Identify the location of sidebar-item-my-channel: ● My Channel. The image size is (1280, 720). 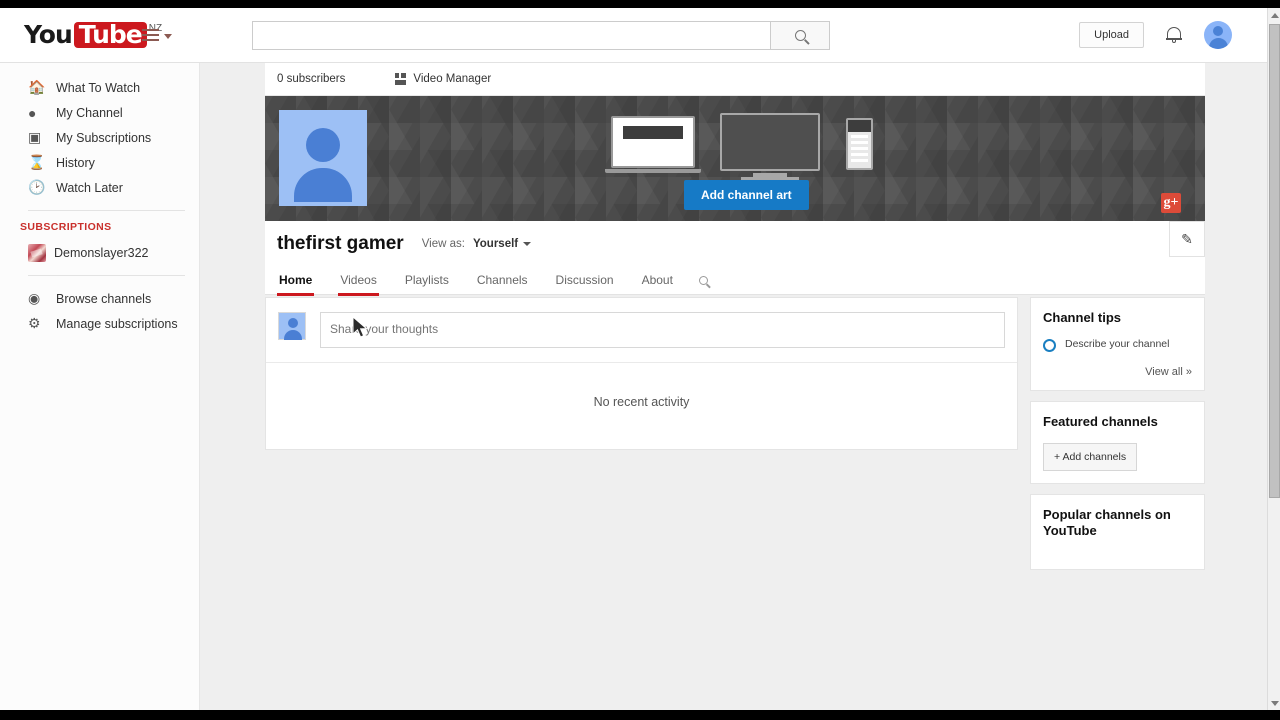
(99, 112).